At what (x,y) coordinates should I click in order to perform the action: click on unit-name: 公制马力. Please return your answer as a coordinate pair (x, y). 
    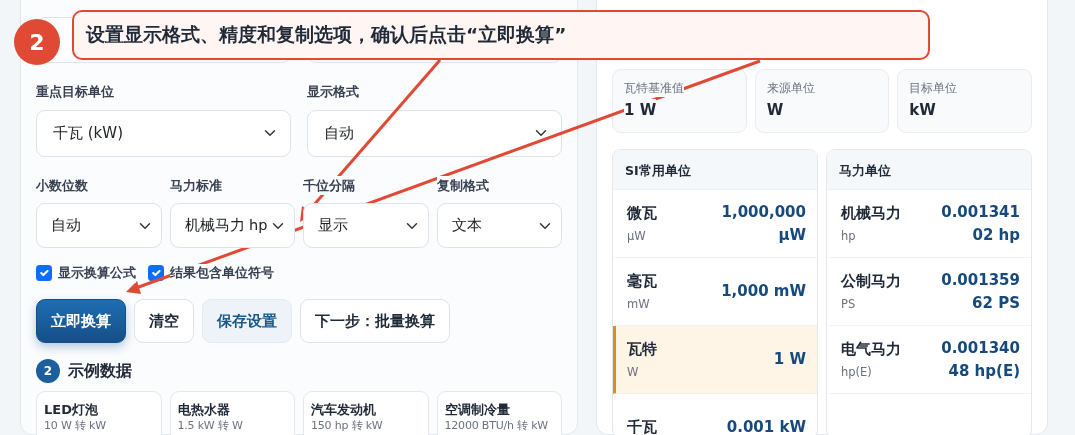
    Looking at the image, I should click on (871, 281).